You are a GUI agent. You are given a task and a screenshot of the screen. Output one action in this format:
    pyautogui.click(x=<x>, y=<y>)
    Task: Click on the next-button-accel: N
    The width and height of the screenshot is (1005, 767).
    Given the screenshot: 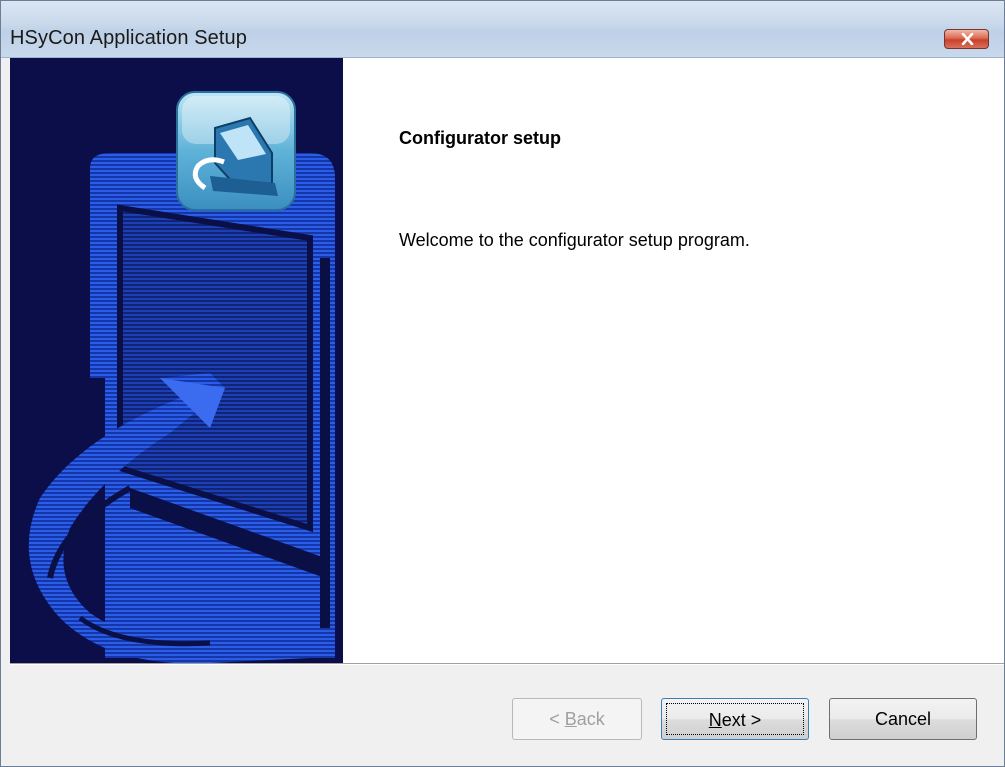 What is the action you would take?
    pyautogui.click(x=715, y=720)
    